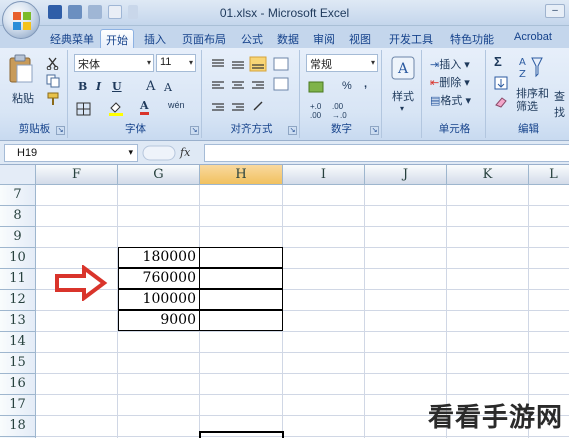 The height and width of the screenshot is (438, 569). What do you see at coordinates (60, 130) in the screenshot?
I see `clipboard-launcher-icon: ↘` at bounding box center [60, 130].